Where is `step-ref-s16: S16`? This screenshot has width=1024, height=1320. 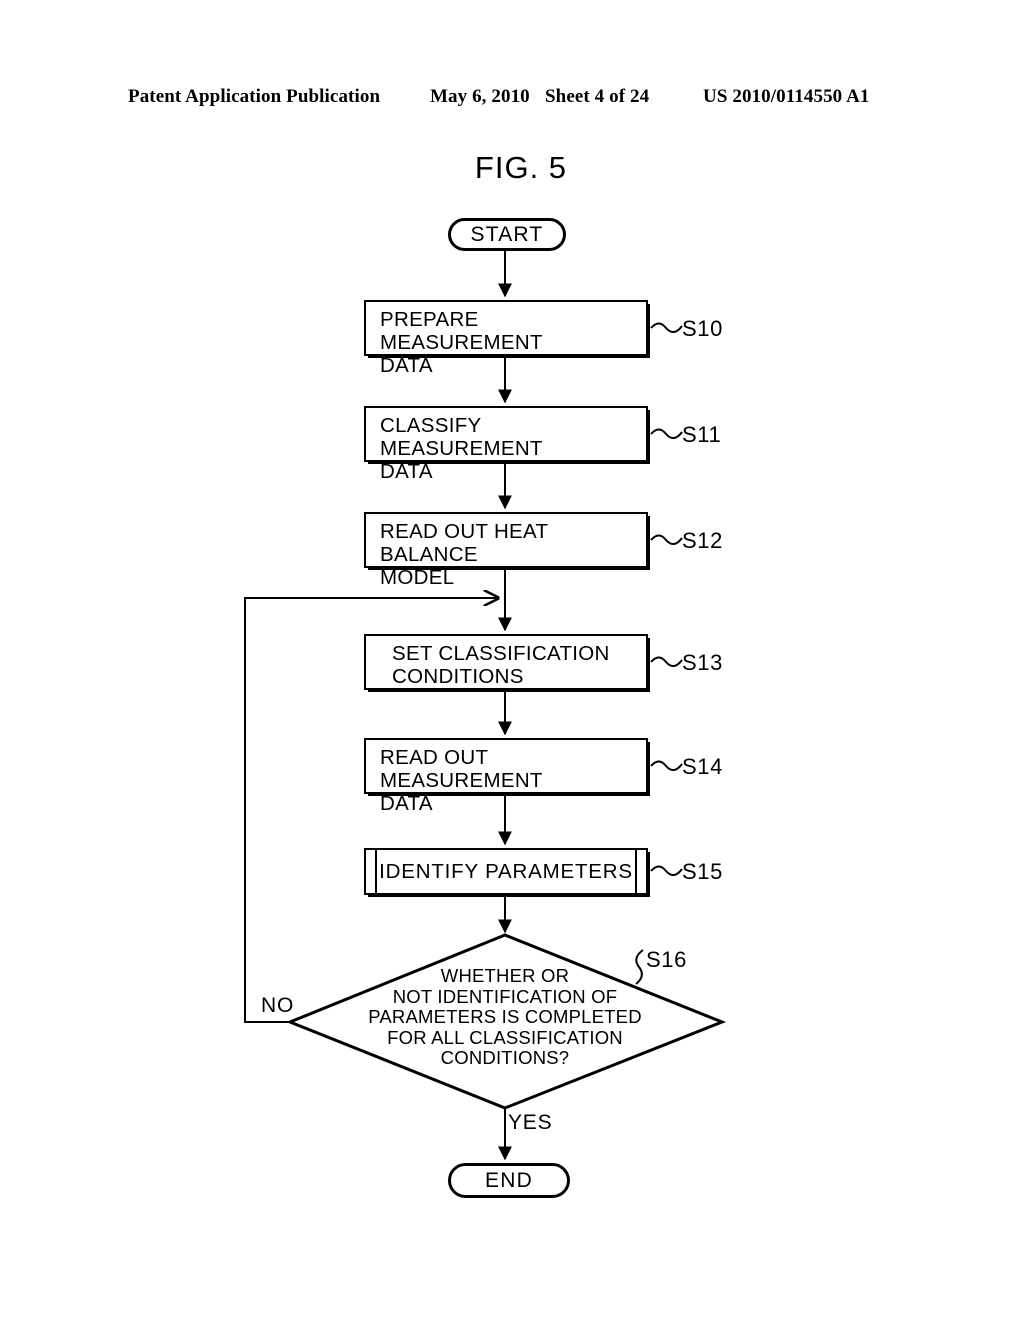 step-ref-s16: S16 is located at coordinates (666, 959).